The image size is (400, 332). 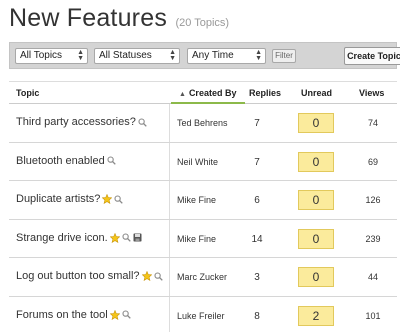 I want to click on topic-cell: Bluetooth enabled, so click(x=66, y=161).